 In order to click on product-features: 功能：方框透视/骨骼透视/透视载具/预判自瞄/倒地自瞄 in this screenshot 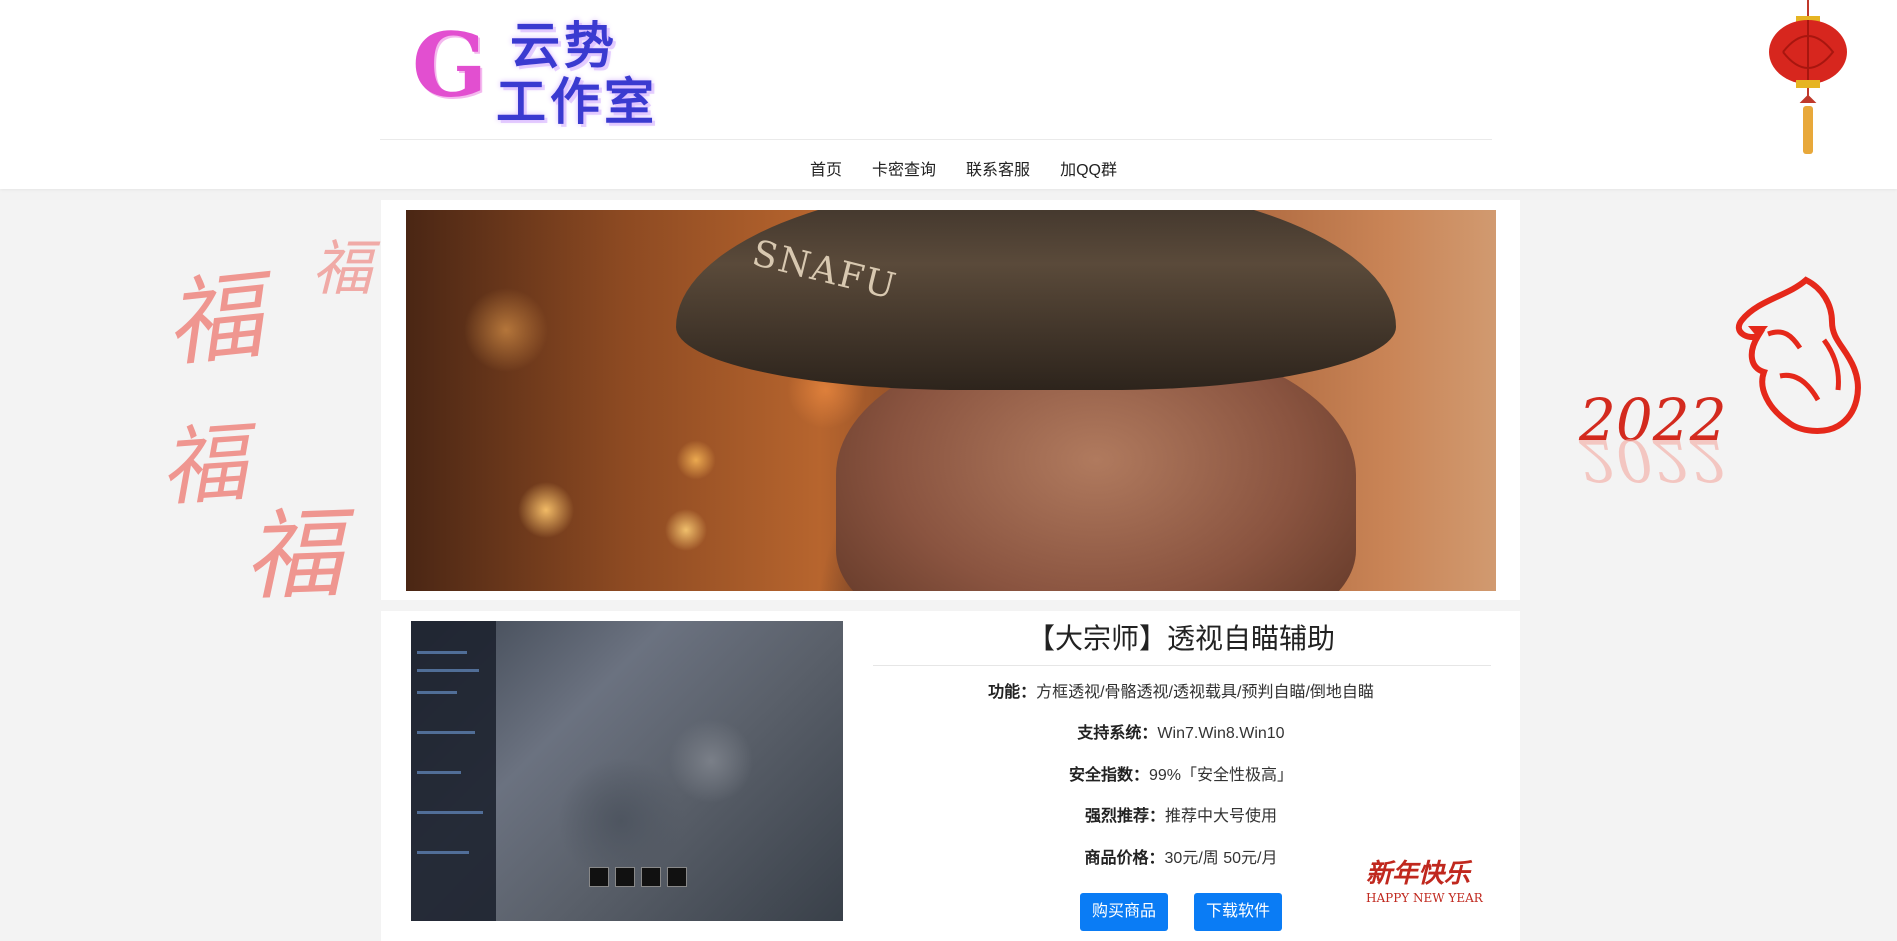, I will do `click(1181, 690)`.